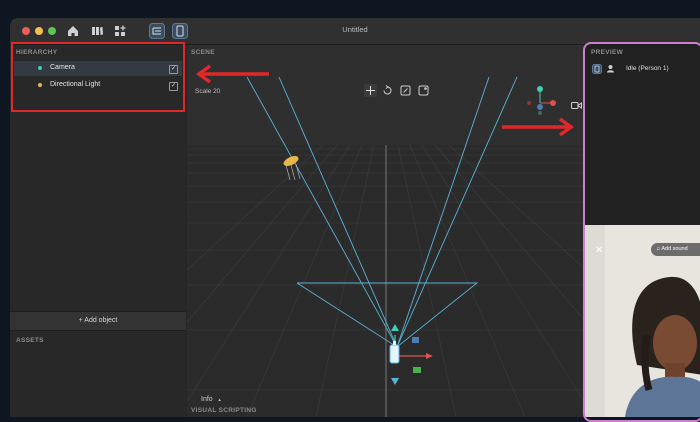  I want to click on rect-tool-icon, so click(423, 90).